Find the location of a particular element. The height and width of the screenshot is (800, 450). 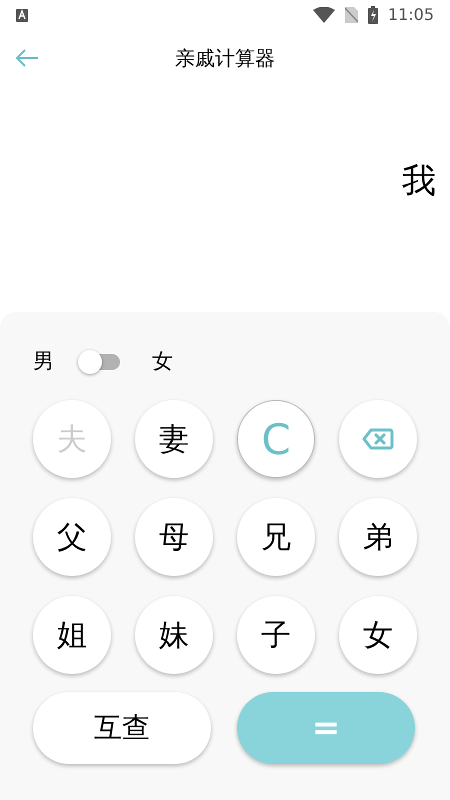

result-display: 我 is located at coordinates (419, 181).